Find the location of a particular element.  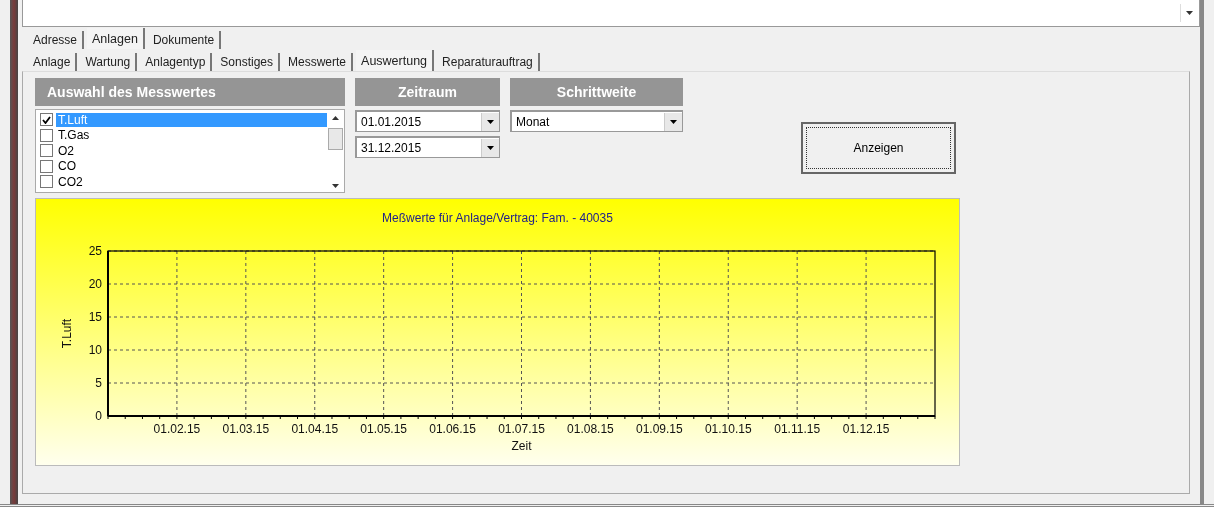

section-header: Zeitraum is located at coordinates (427, 92).